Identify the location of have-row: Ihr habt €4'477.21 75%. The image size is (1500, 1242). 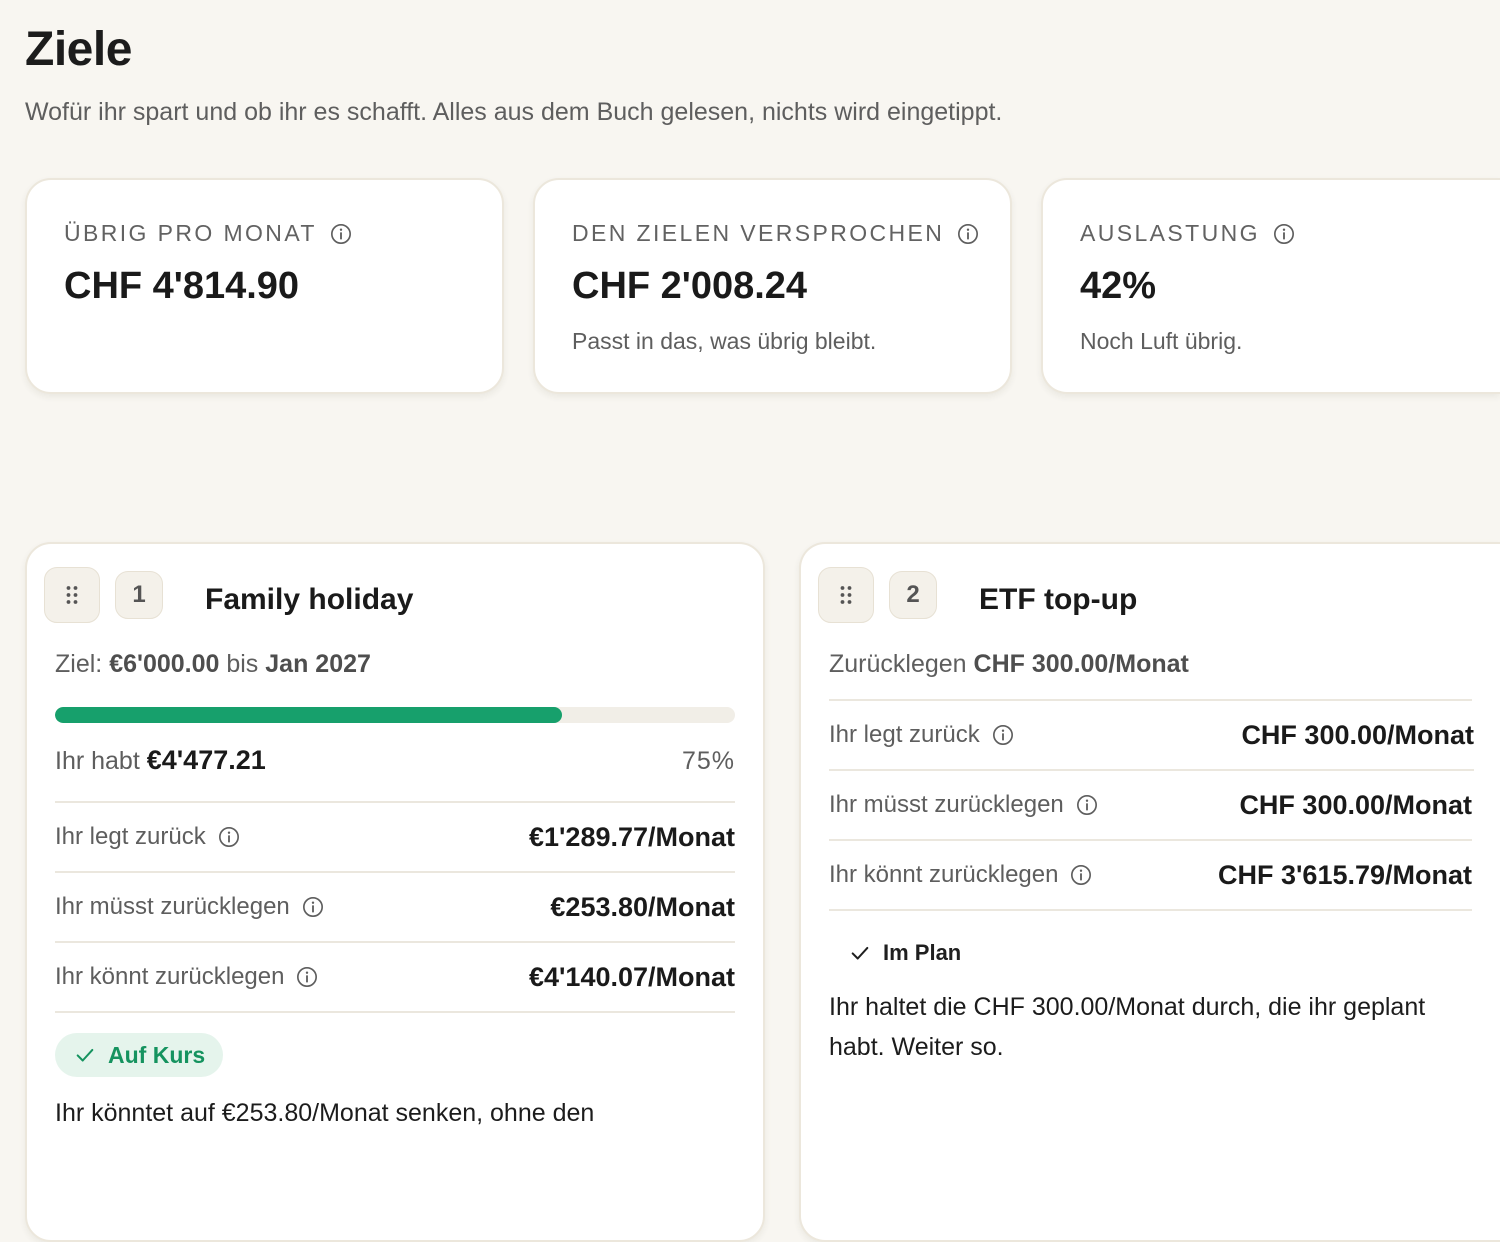
(395, 763).